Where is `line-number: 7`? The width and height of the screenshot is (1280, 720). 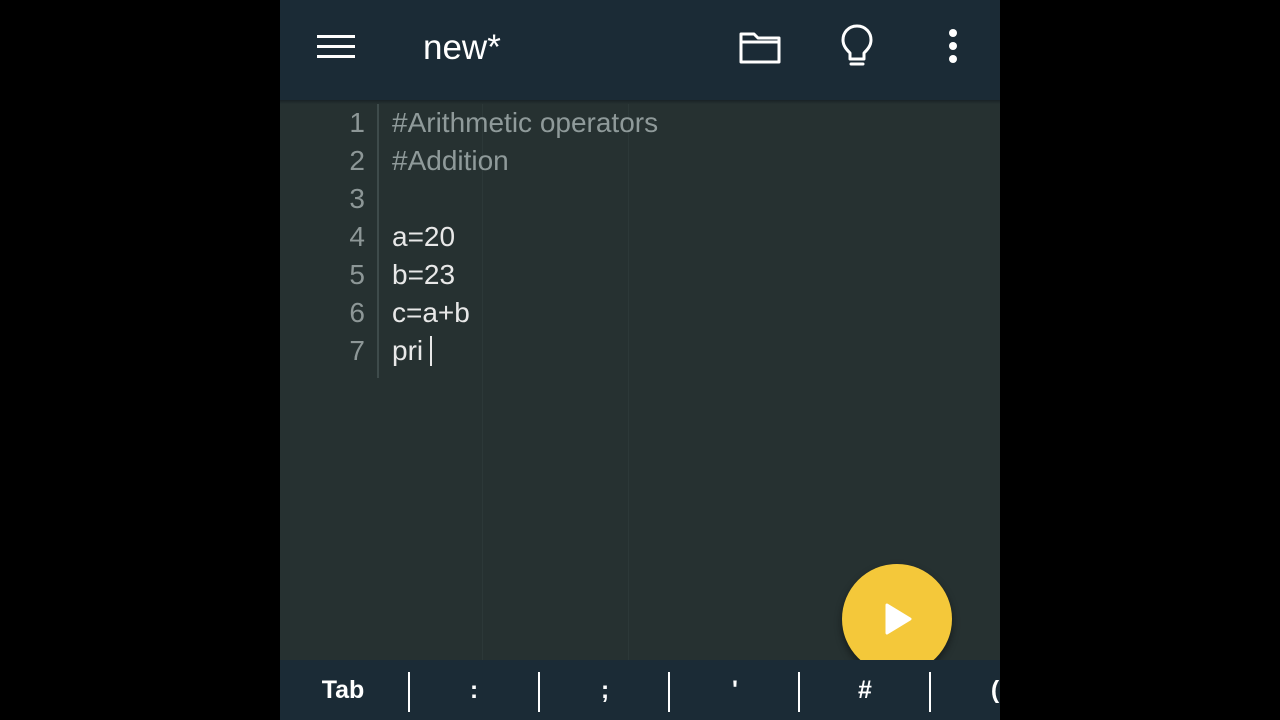 line-number: 7 is located at coordinates (357, 350).